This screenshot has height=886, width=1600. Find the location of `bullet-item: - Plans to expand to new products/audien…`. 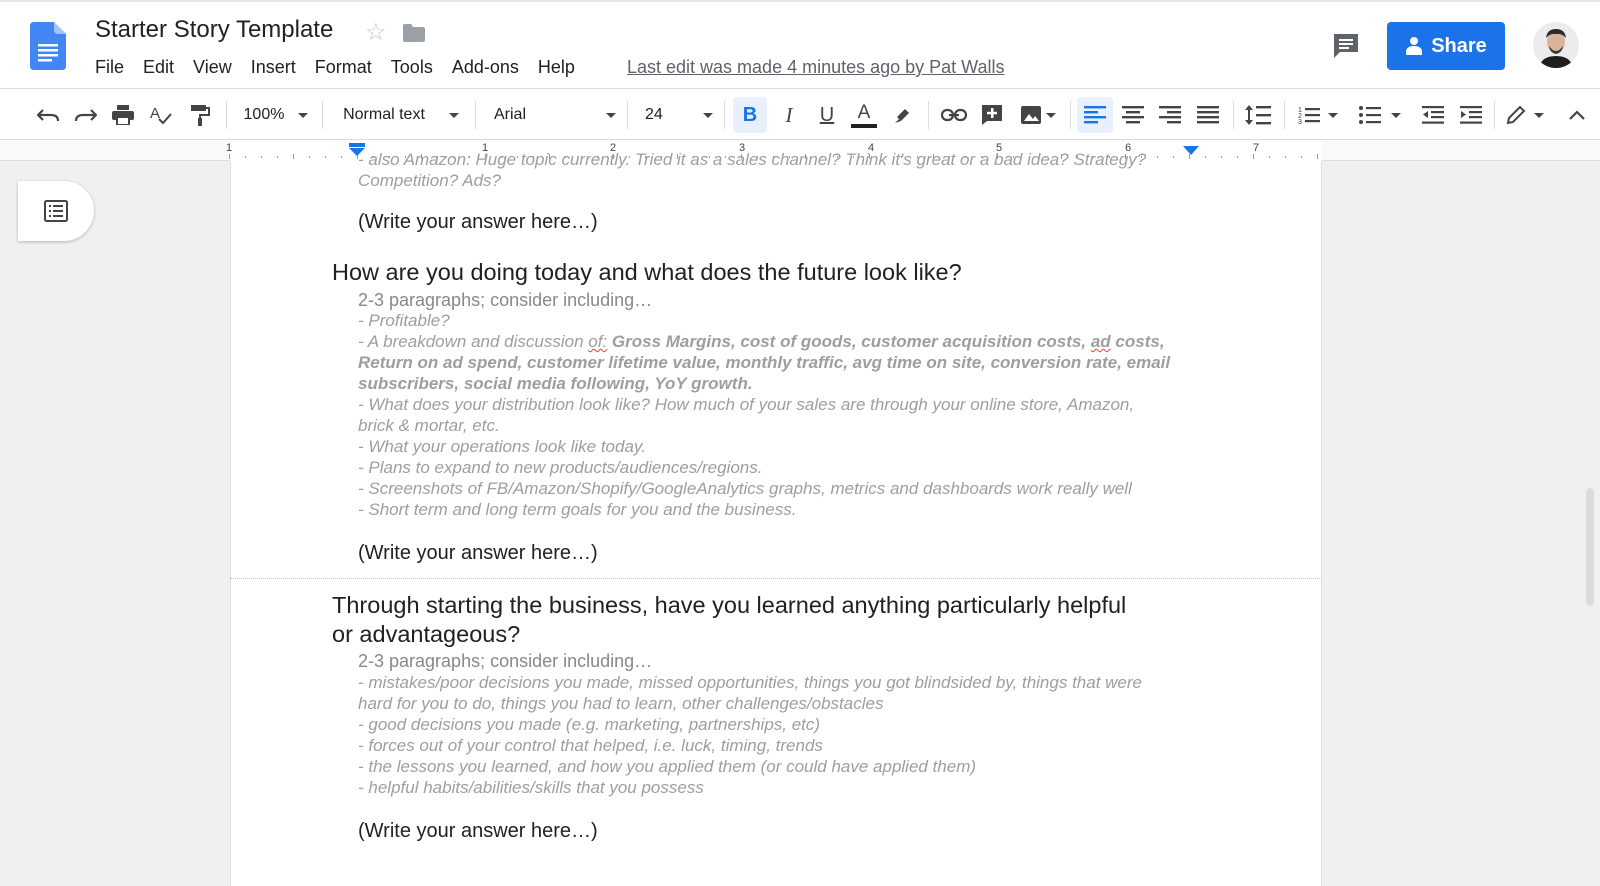

bullet-item: - Plans to expand to new products/audien… is located at coordinates (560, 467).